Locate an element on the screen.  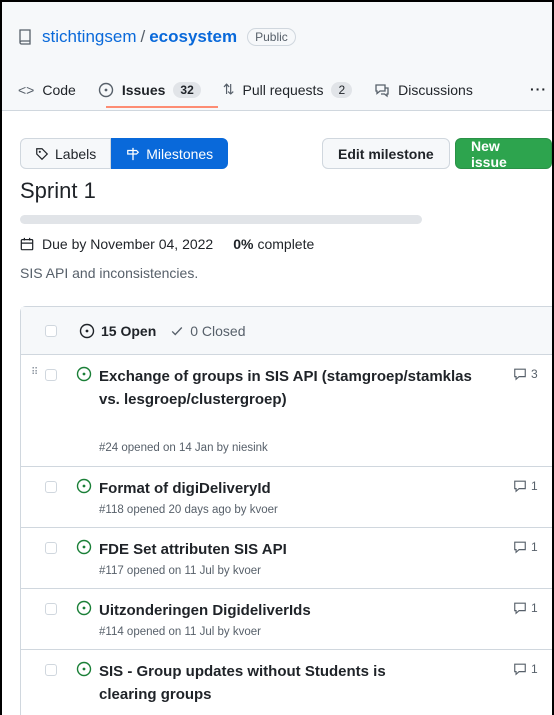
closed-issues-filter: 0 Closed is located at coordinates (208, 330).